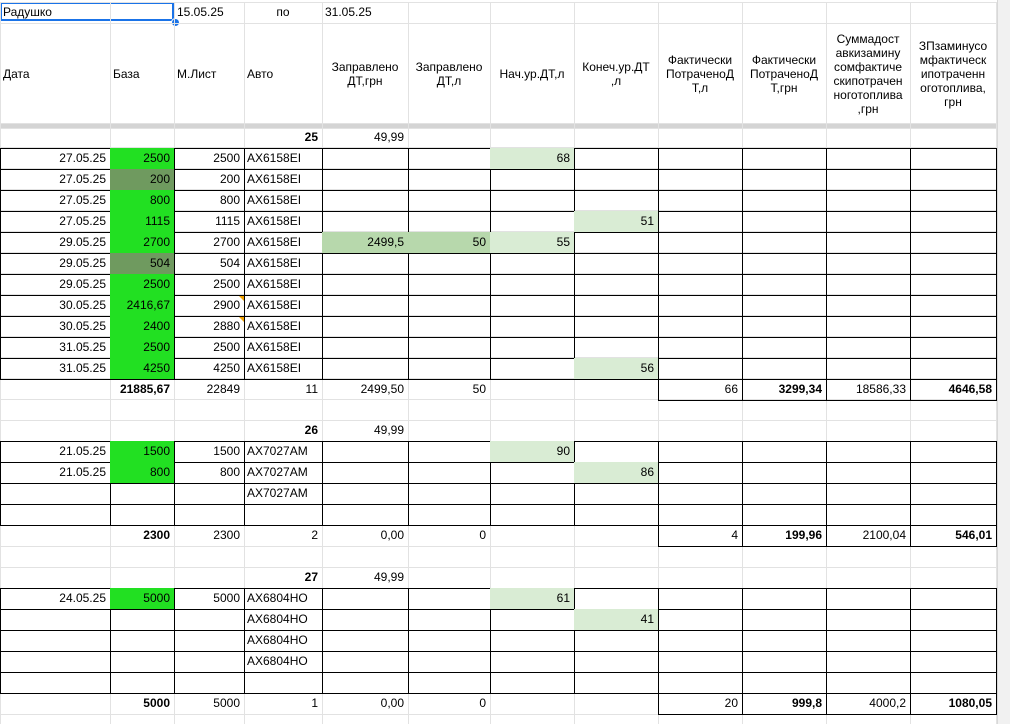 The width and height of the screenshot is (1010, 724). I want to click on base-cell: 800, so click(142, 200).